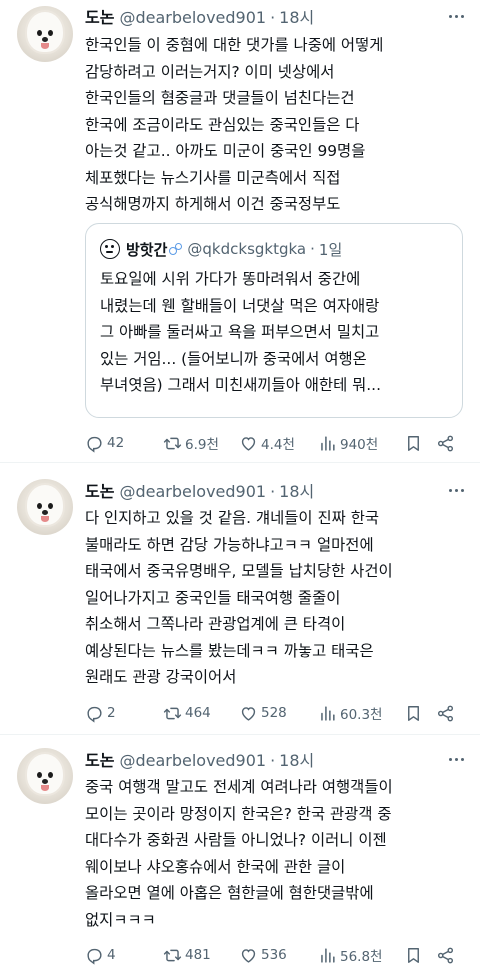 This screenshot has width=480, height=972. I want to click on tweet-actions: 4 481 536 56.8천, so click(275, 955).